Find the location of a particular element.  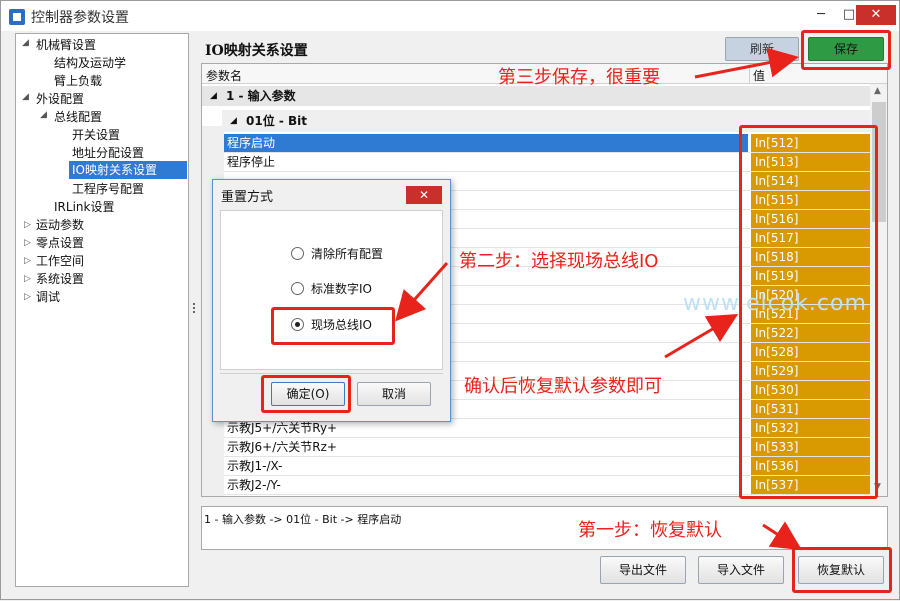

arrow-to-restore is located at coordinates (782, 536).